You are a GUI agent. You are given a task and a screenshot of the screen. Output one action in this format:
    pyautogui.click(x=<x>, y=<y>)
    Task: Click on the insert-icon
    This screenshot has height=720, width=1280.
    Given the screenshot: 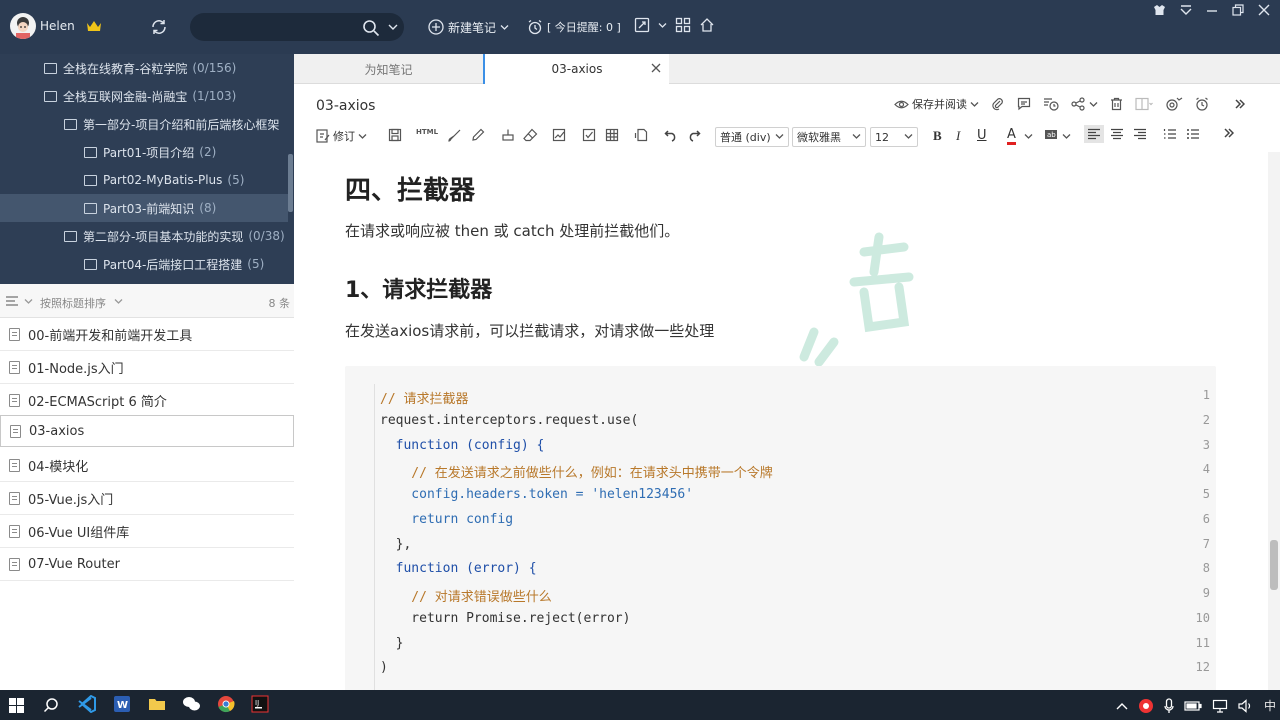 What is the action you would take?
    pyautogui.click(x=641, y=135)
    